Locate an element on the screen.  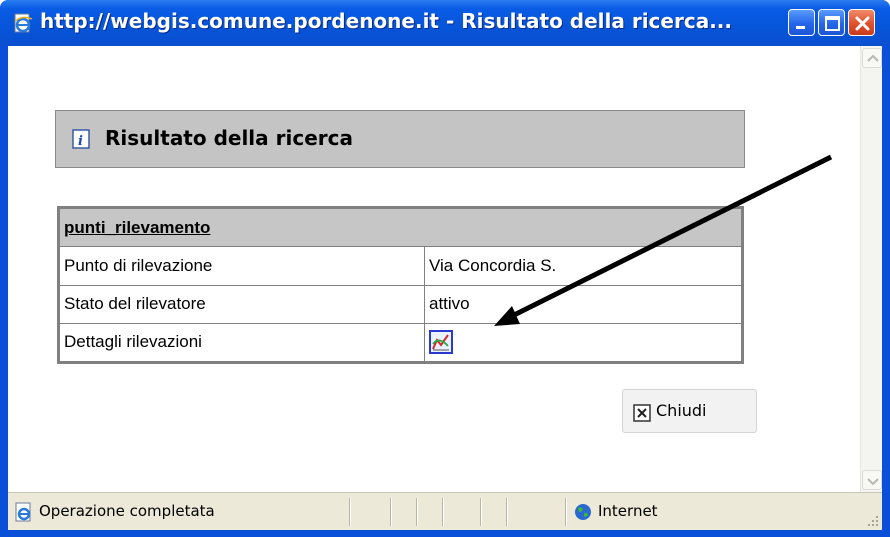
close-window-button is located at coordinates (861, 22).